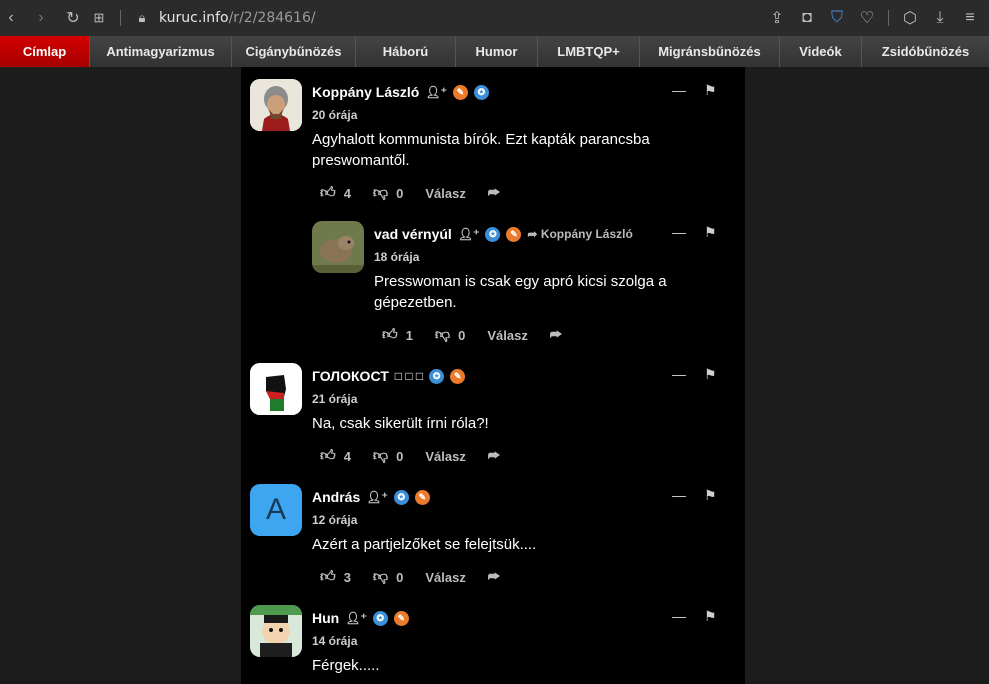  I want to click on nav-item-migransbunozes: Migránsbűnözés, so click(710, 51).